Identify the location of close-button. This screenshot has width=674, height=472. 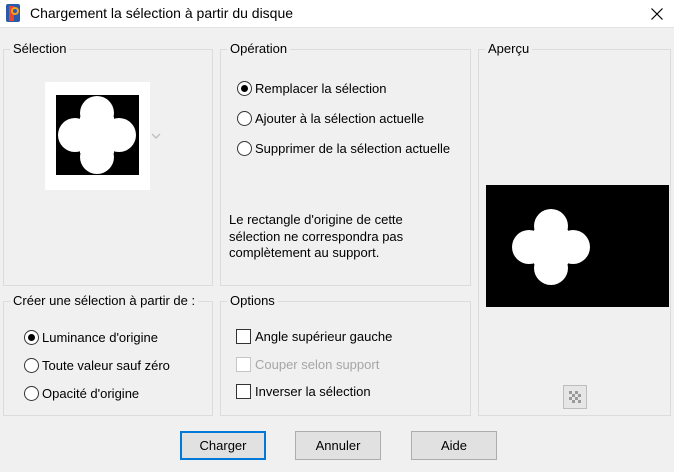
(657, 14).